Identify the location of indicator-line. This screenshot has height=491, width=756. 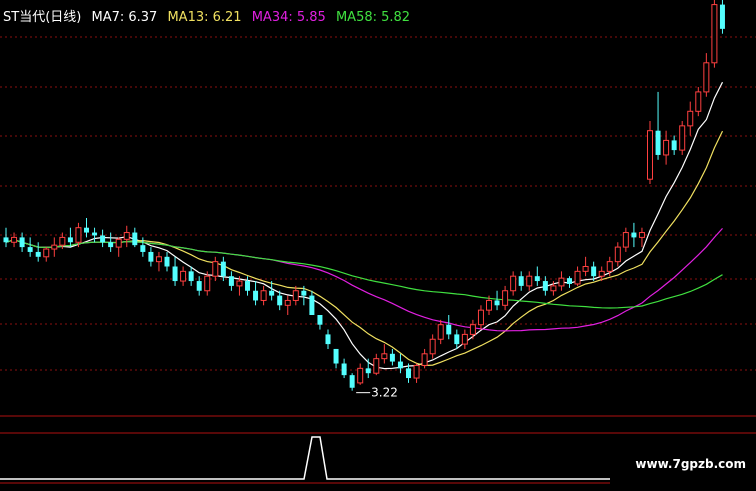
(305, 458).